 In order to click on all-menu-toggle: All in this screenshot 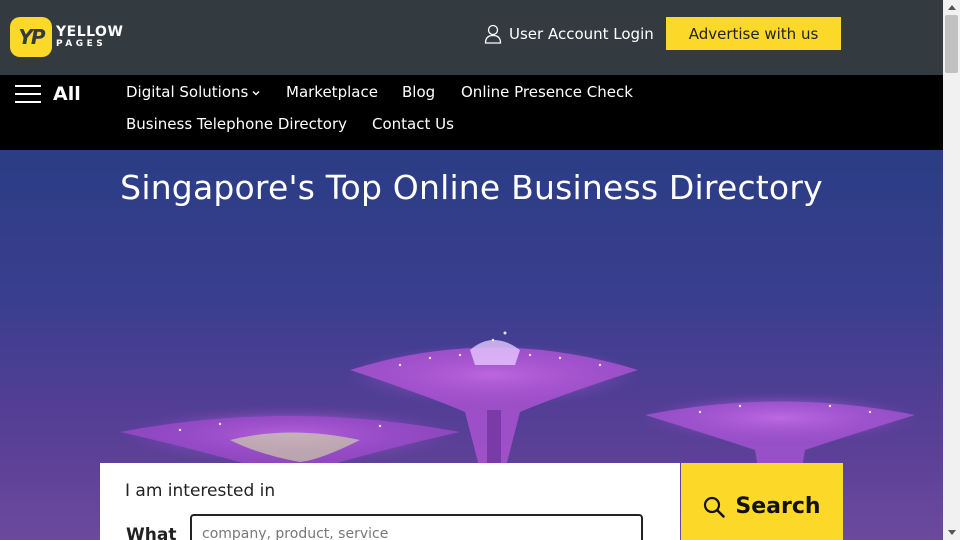, I will do `click(48, 94)`.